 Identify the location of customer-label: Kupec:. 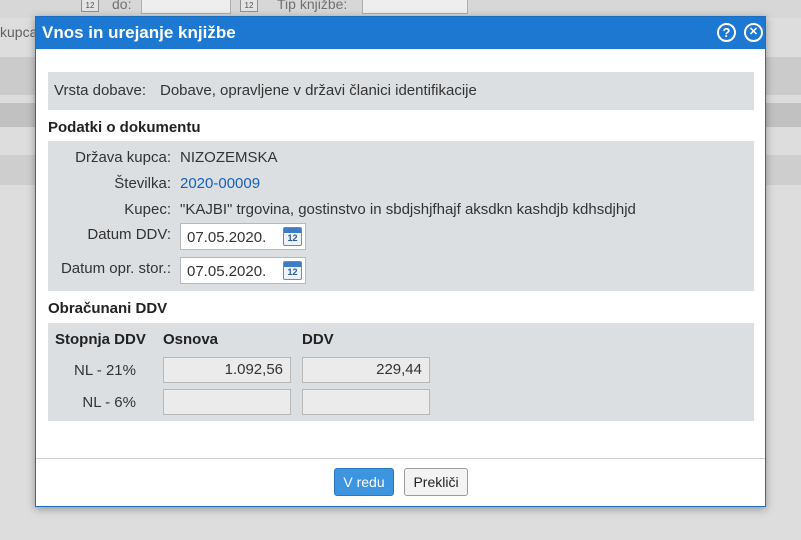
(147, 209).